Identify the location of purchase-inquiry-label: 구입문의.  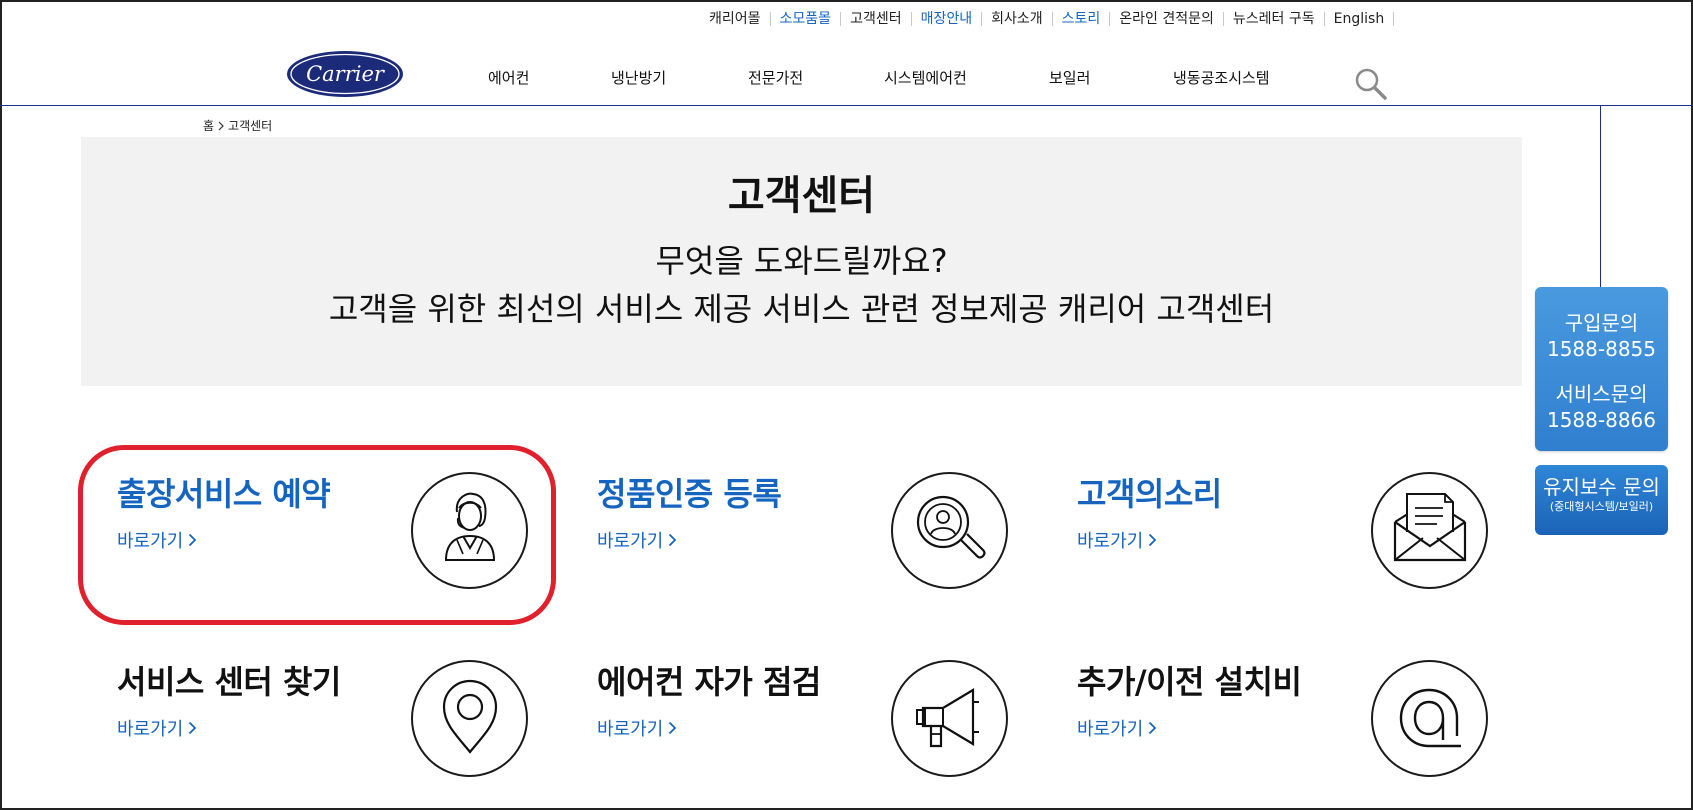
(1601, 323).